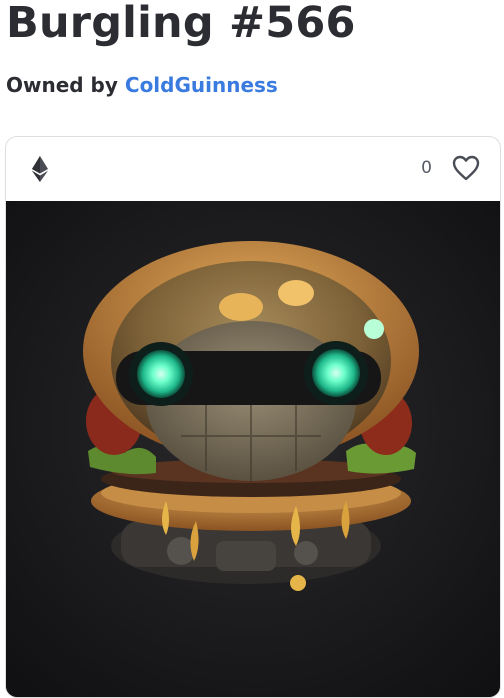  I want to click on card-header: 0, so click(253, 169).